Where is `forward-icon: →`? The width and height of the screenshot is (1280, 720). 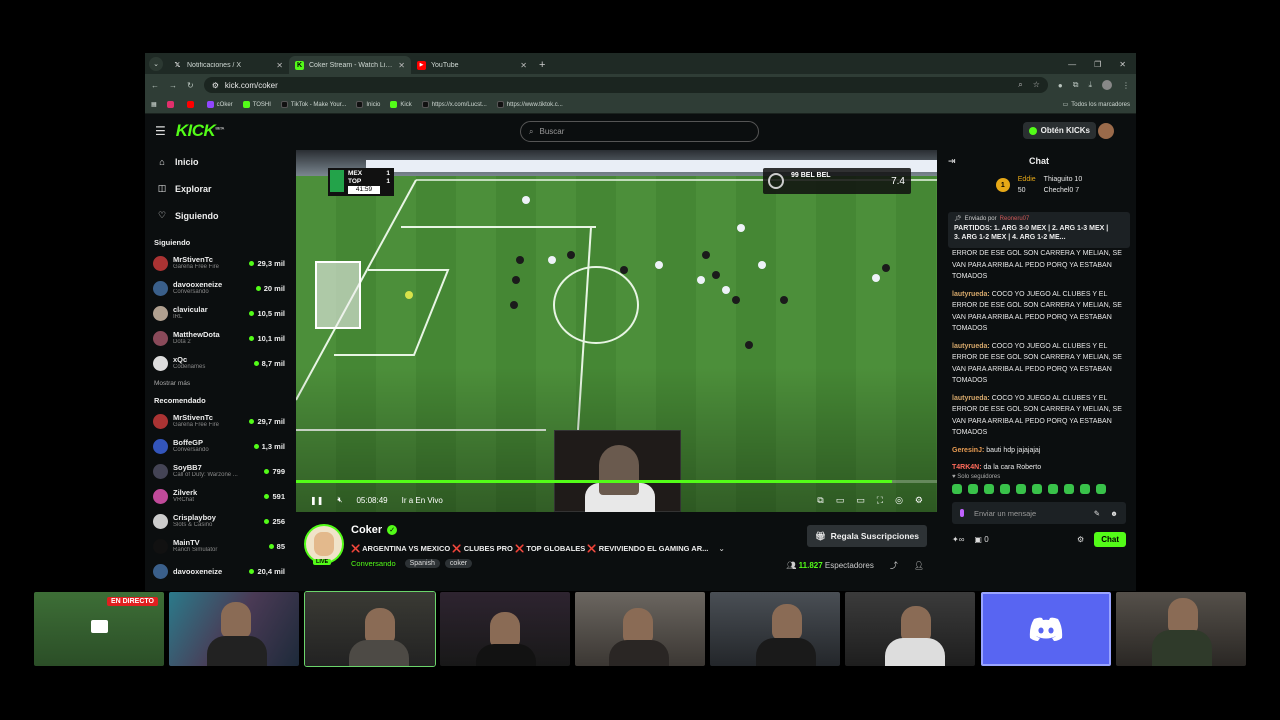 forward-icon: → is located at coordinates (173, 85).